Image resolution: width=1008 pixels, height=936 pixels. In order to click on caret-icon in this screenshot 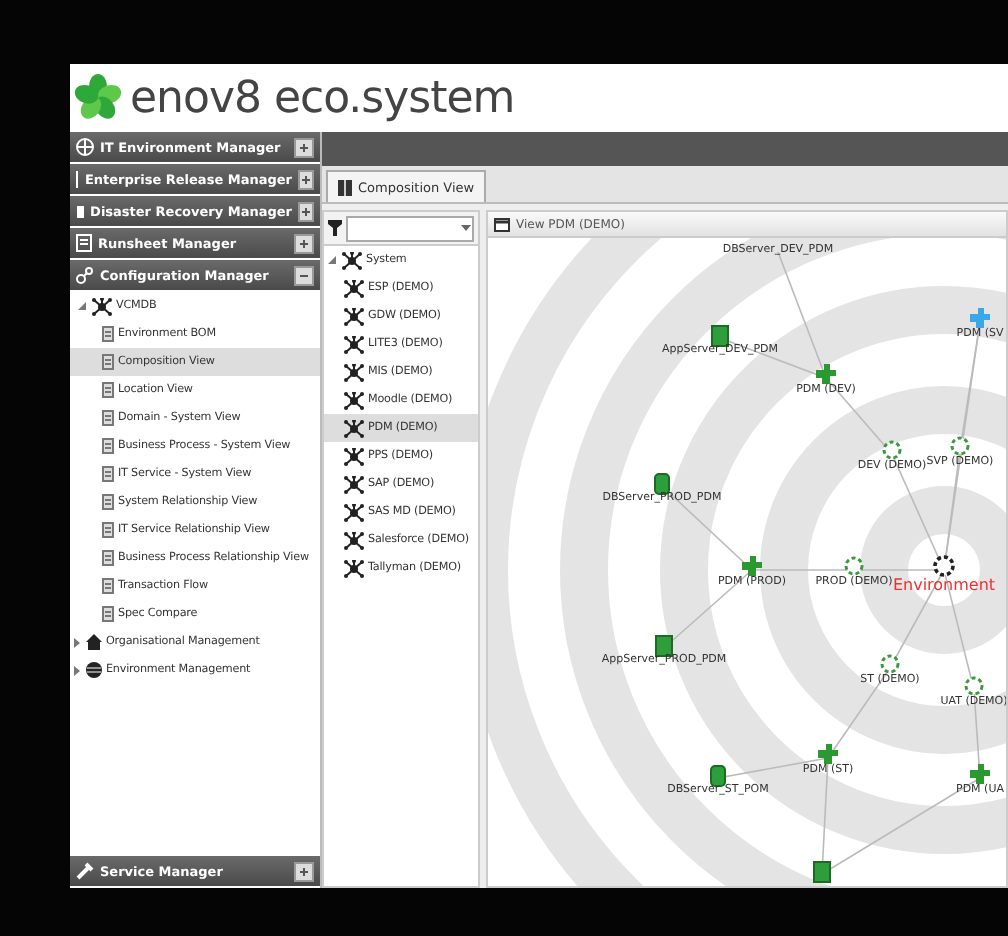, I will do `click(466, 228)`.